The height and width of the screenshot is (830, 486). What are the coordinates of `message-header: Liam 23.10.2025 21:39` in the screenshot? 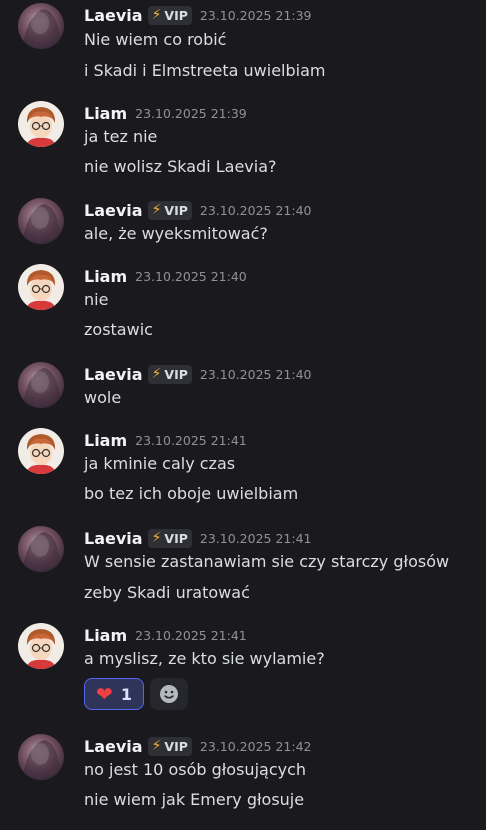 It's located at (165, 113).